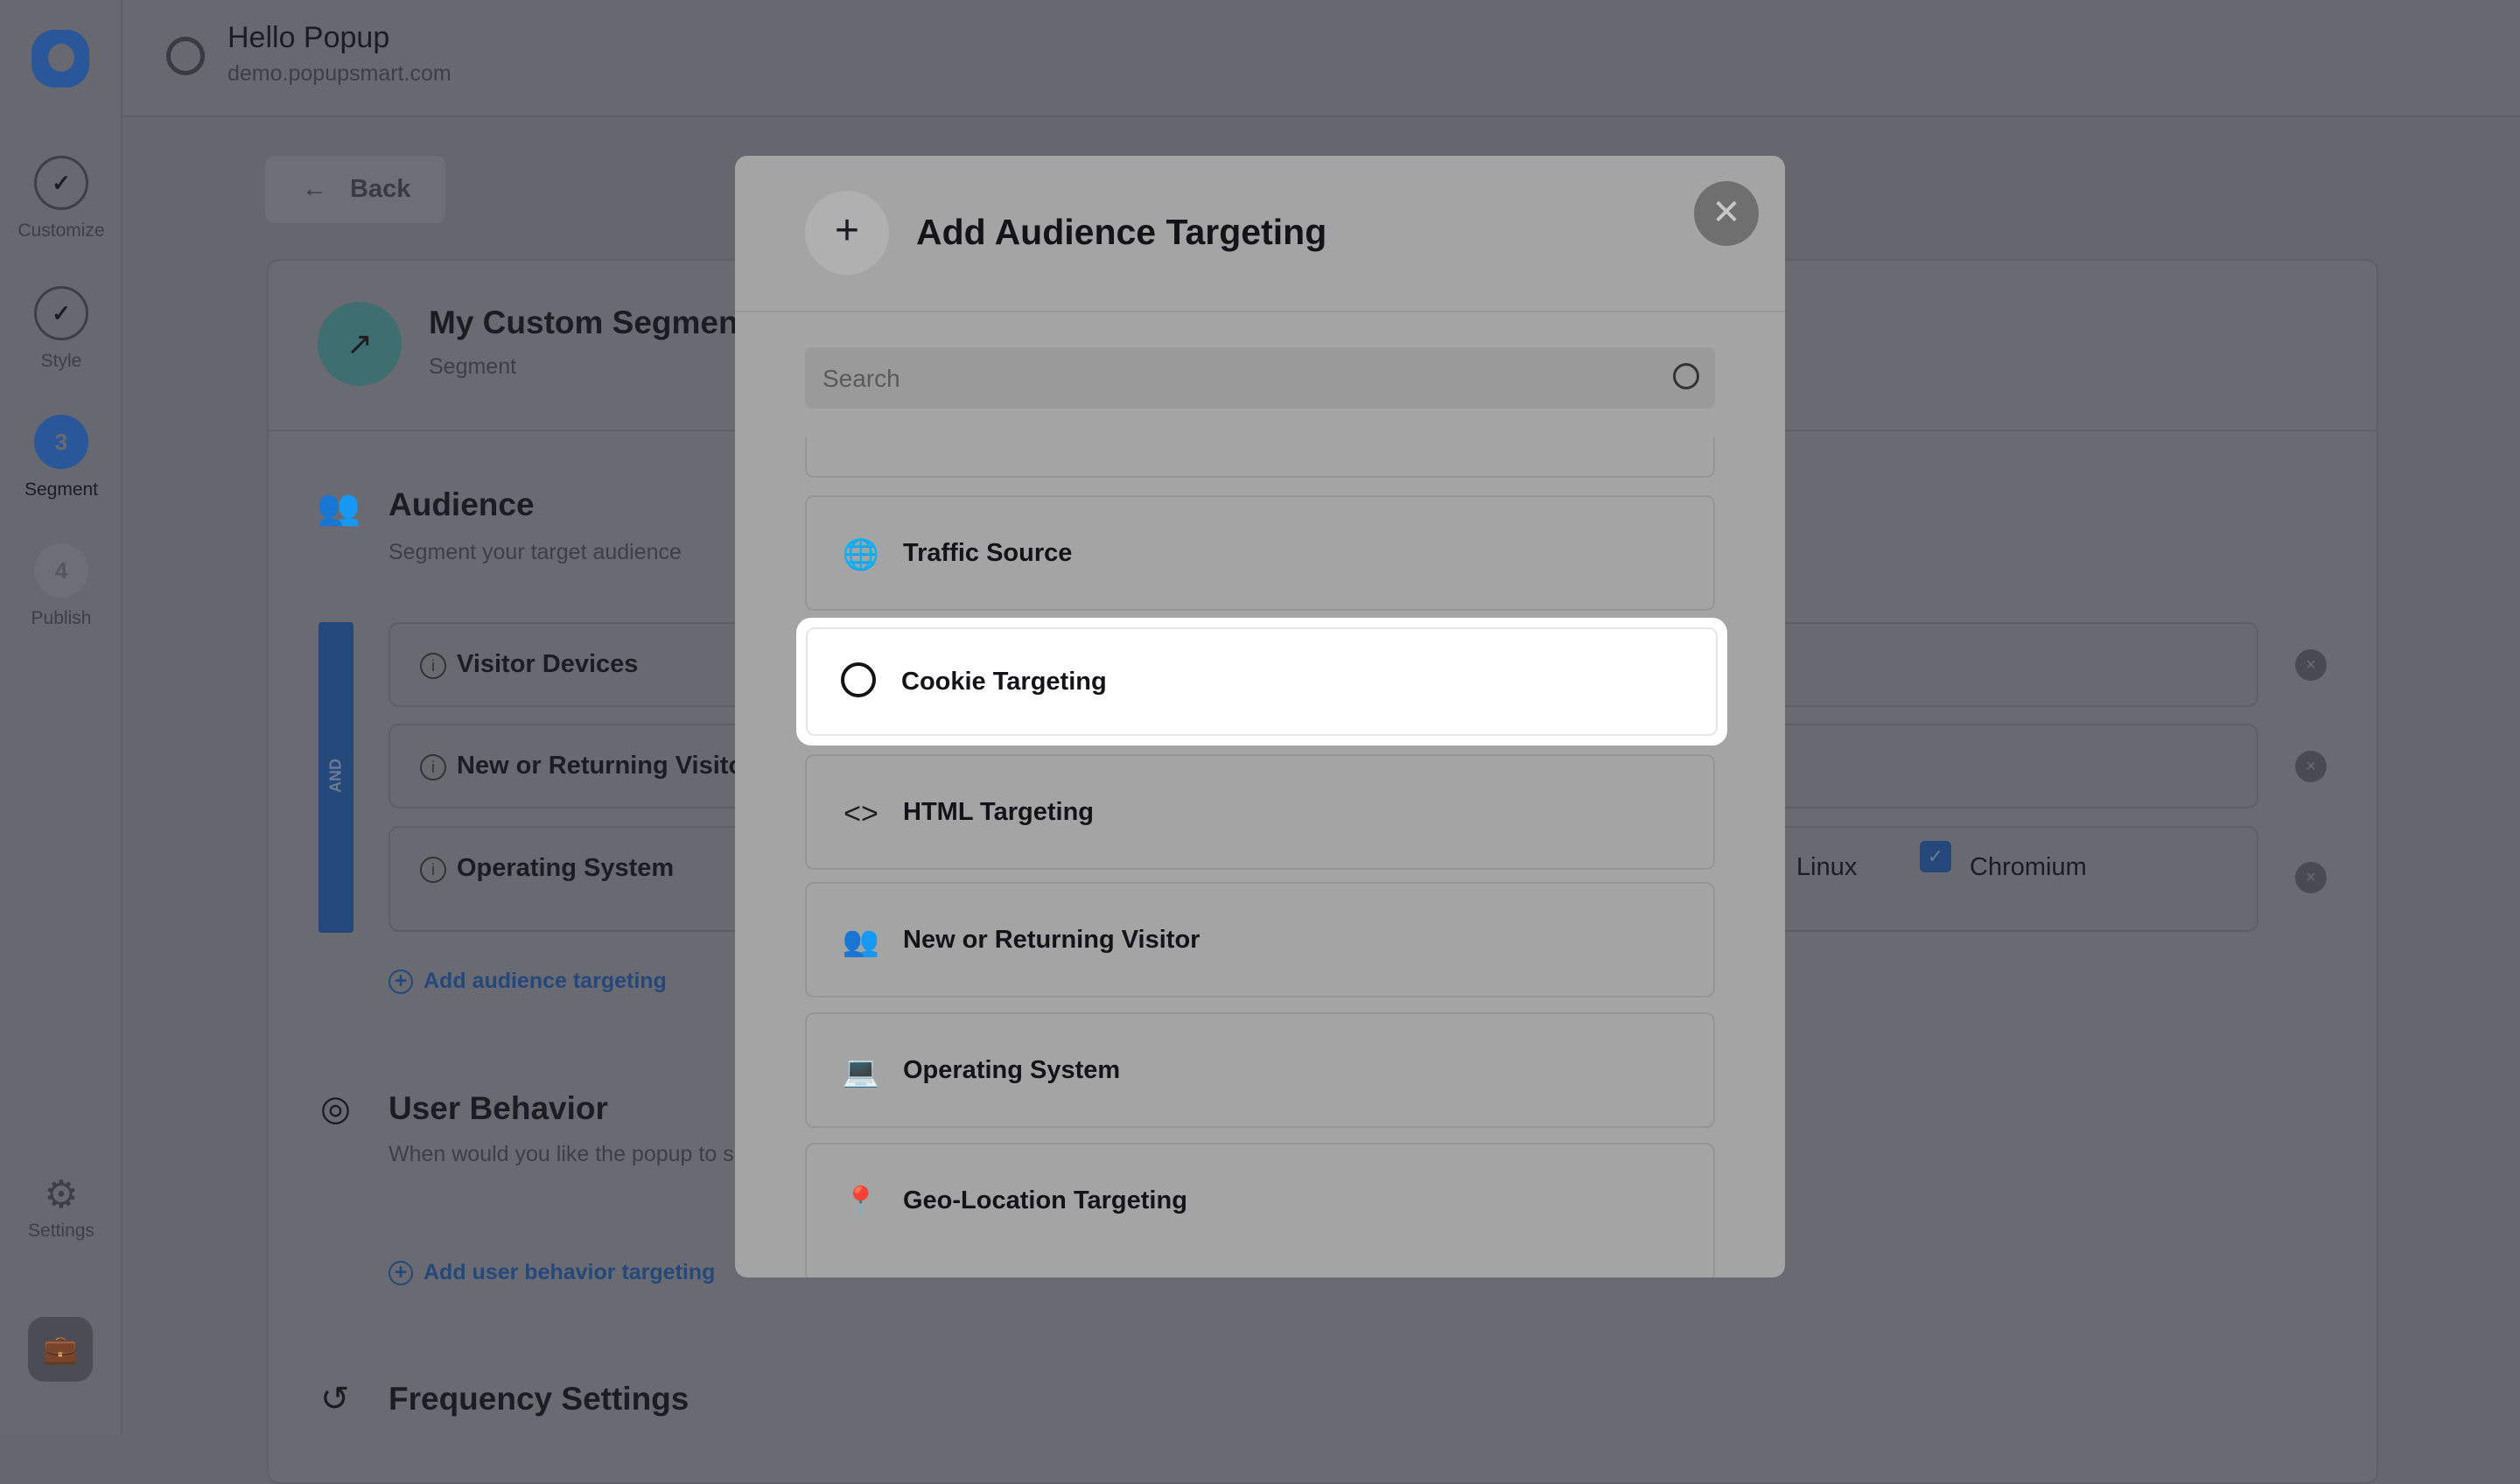 The width and height of the screenshot is (2520, 1484). I want to click on code-icon: <>, so click(861, 813).